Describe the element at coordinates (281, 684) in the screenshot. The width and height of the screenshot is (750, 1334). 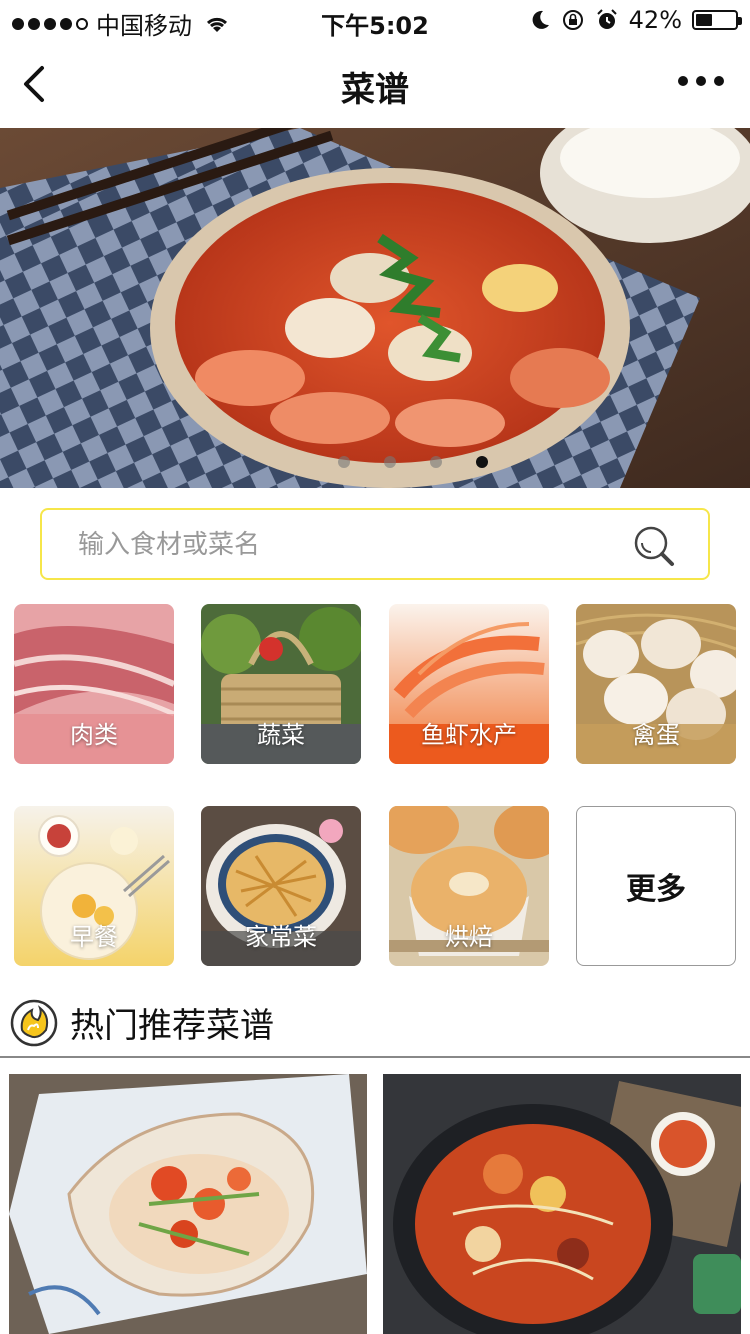
I see `category-vegetables: 蔬菜` at that location.